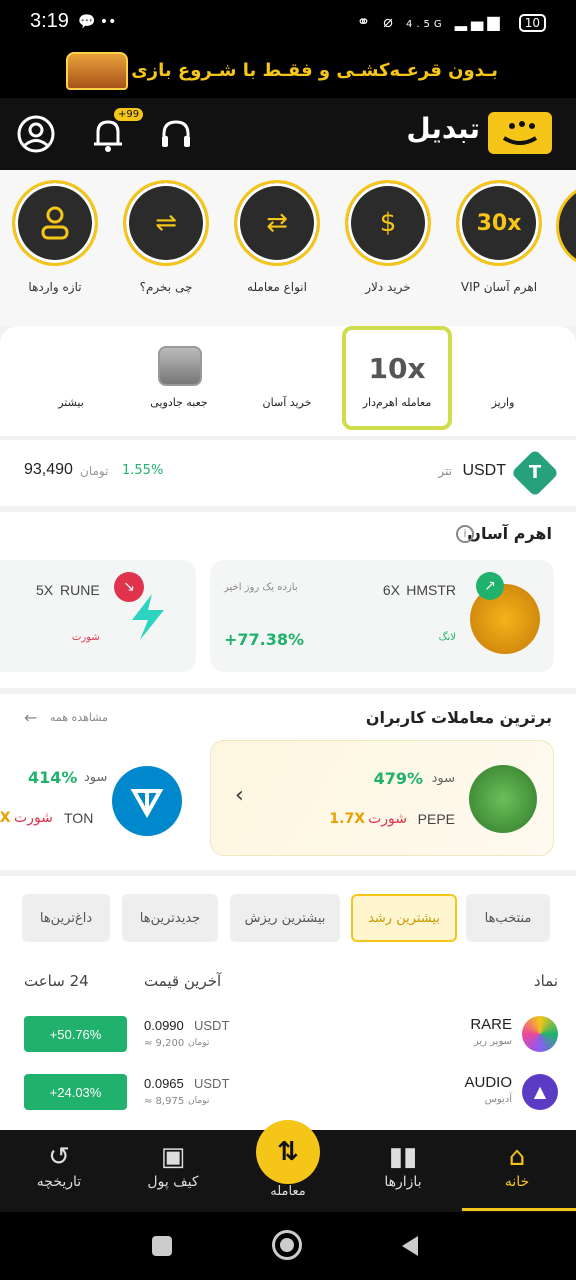  What do you see at coordinates (540, 1092) in the screenshot?
I see `audius-coin-icon: ▲` at bounding box center [540, 1092].